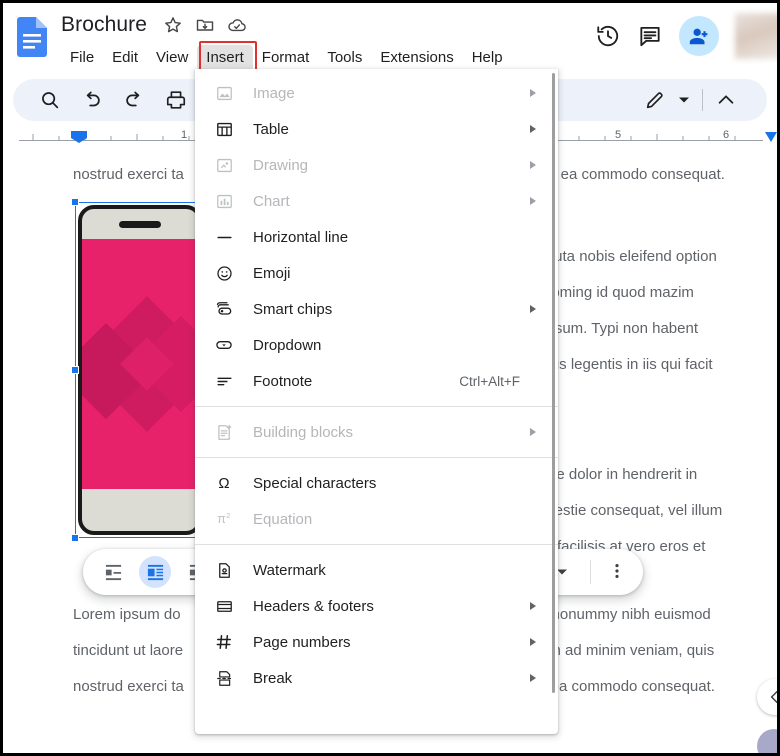 The width and height of the screenshot is (780, 756). What do you see at coordinates (376, 519) in the screenshot?
I see `menu-item-equation: π 2 Equation` at bounding box center [376, 519].